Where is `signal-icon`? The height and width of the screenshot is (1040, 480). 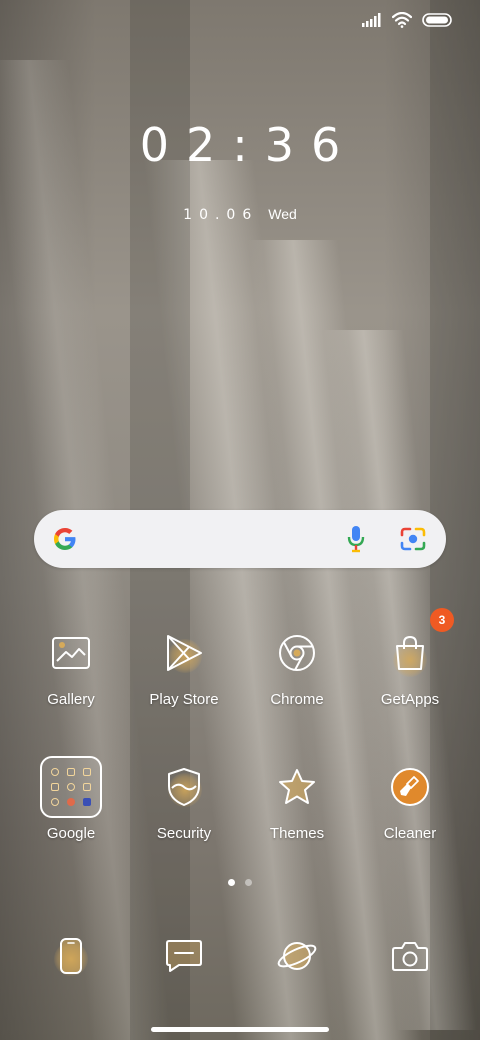
signal-icon is located at coordinates (371, 20).